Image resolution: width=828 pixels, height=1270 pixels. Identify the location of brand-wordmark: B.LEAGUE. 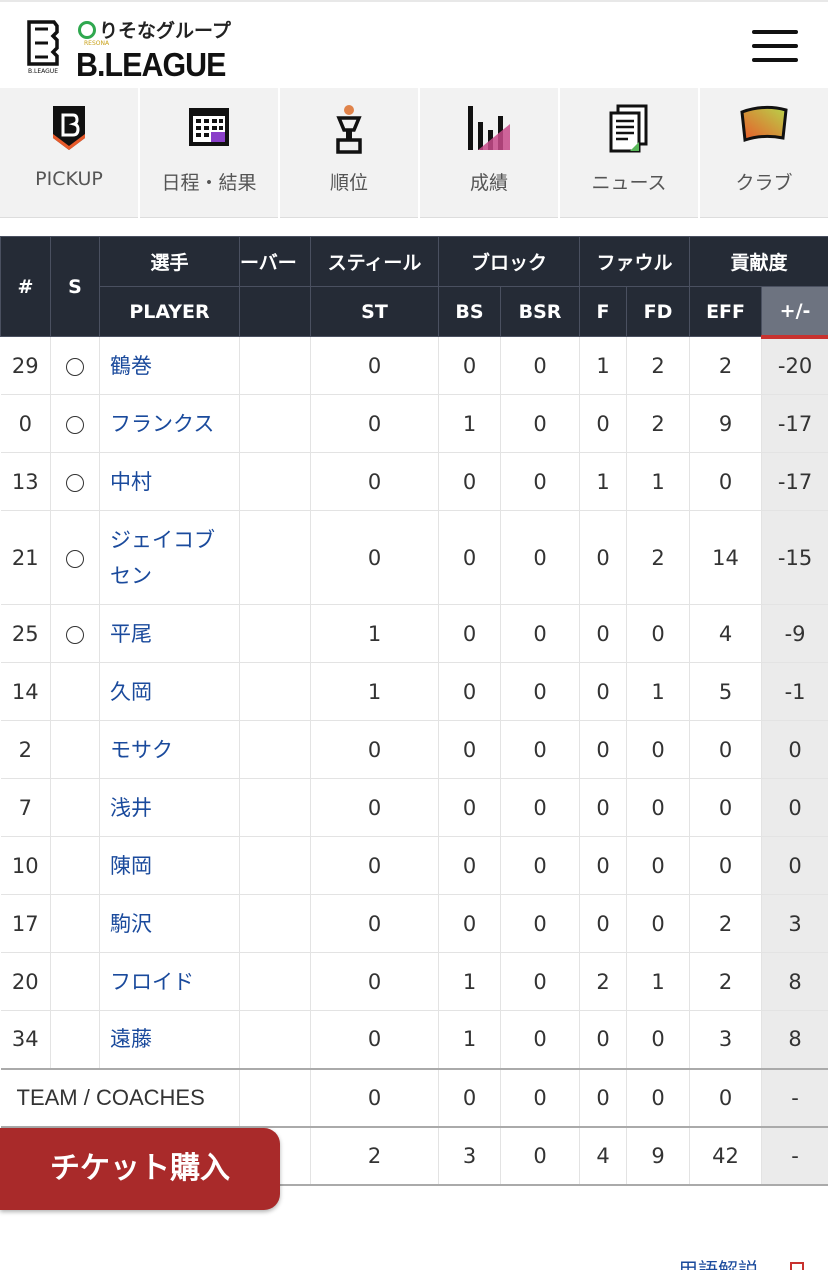
(151, 65).